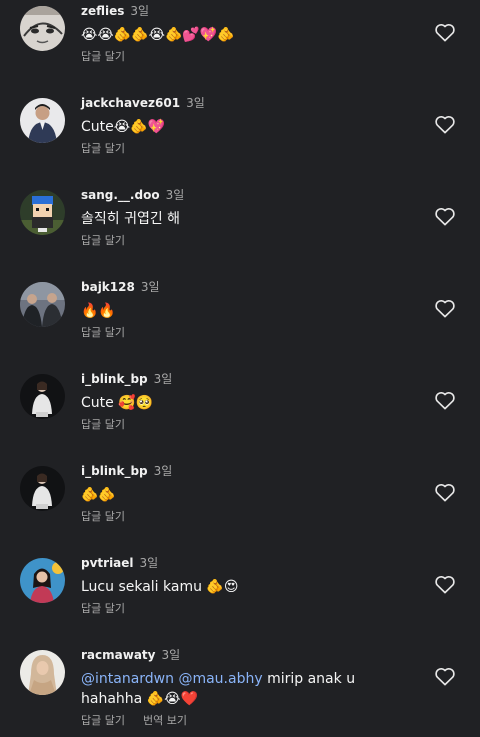 The height and width of the screenshot is (737, 480). What do you see at coordinates (127, 679) in the screenshot?
I see `mention-link: @intanardwn` at bounding box center [127, 679].